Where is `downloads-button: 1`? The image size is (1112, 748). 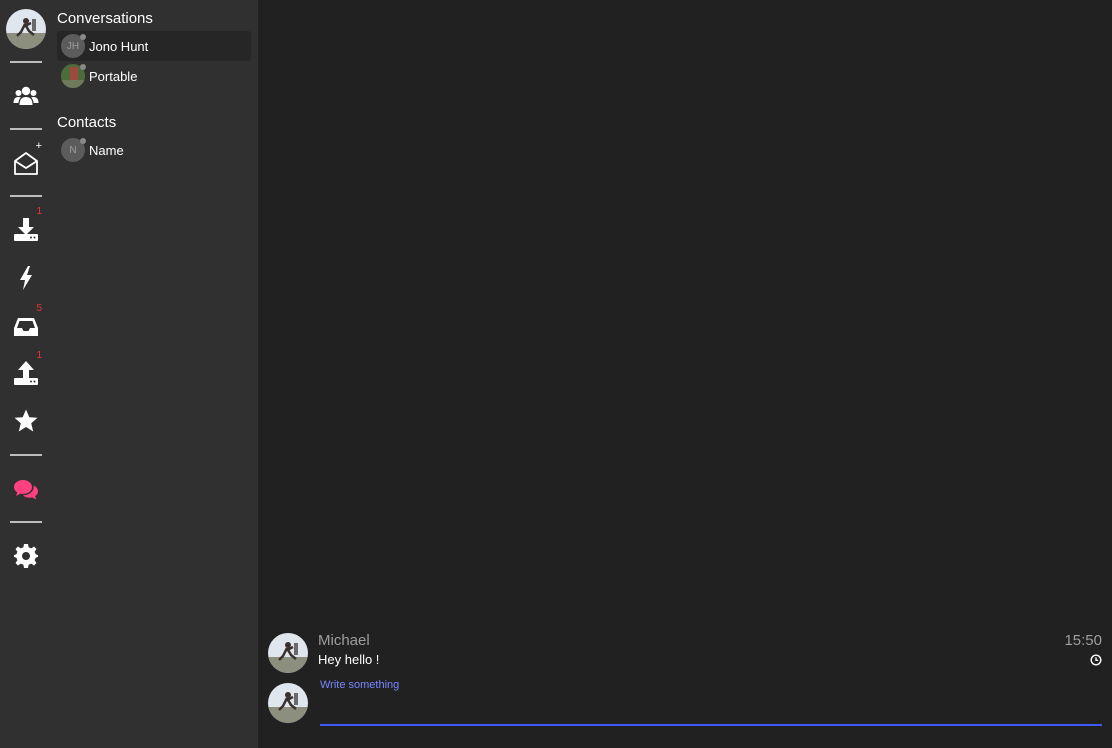 downloads-button: 1 is located at coordinates (26, 227).